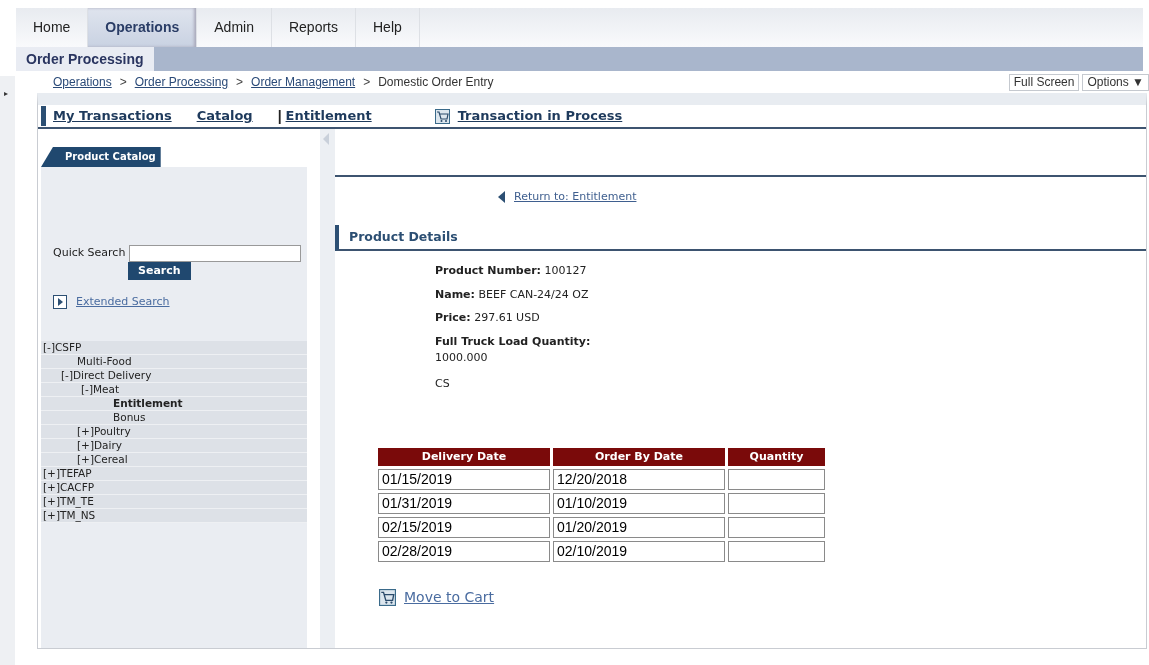 This screenshot has width=1149, height=665. I want to click on extended-search-link: Extended Search, so click(123, 302).